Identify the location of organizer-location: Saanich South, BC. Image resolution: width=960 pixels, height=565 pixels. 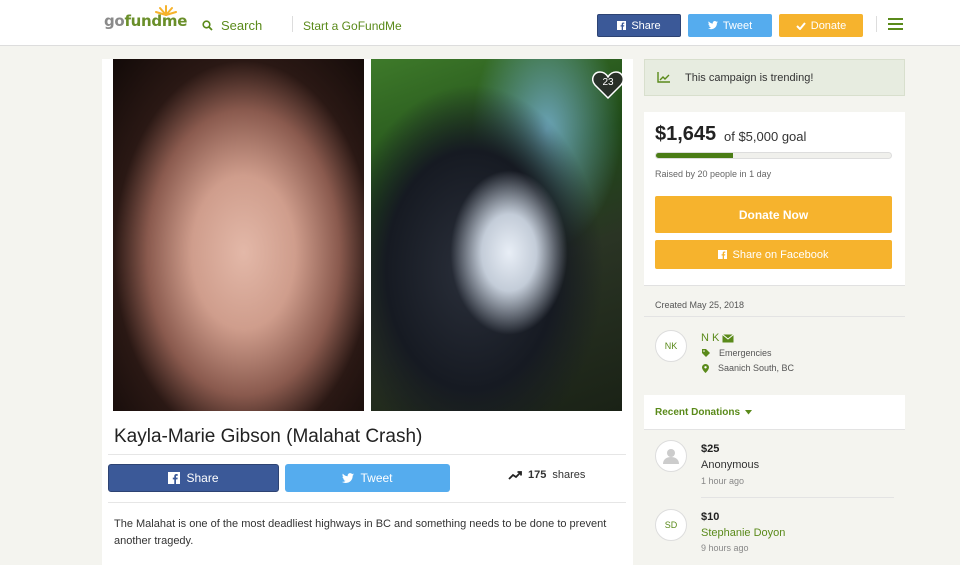
(748, 368).